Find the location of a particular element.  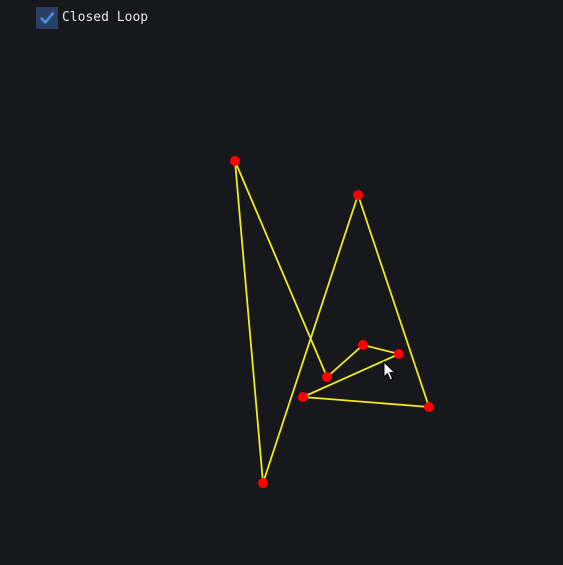

checkbox-box is located at coordinates (47, 18).